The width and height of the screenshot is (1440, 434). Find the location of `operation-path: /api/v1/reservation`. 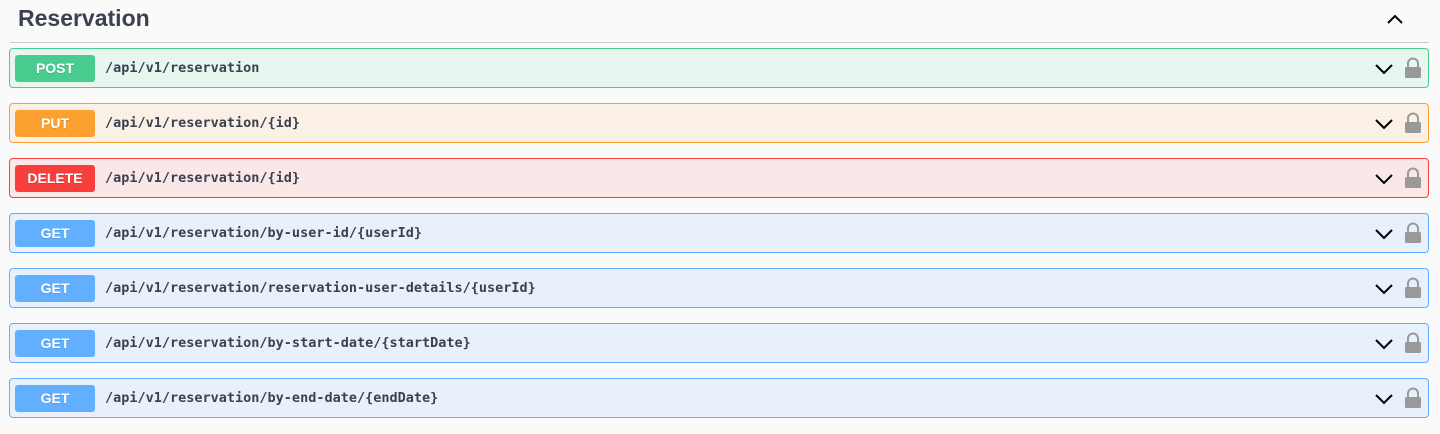

operation-path: /api/v1/reservation is located at coordinates (182, 68).